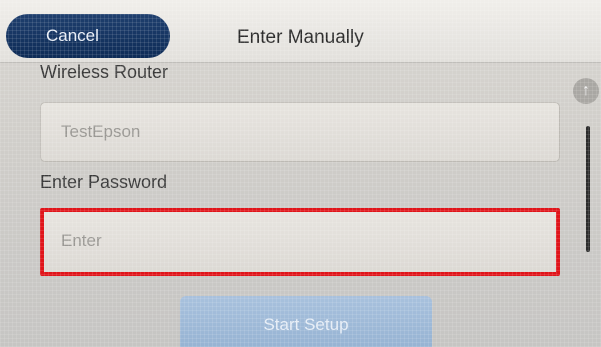 Image resolution: width=601 pixels, height=347 pixels. What do you see at coordinates (306, 321) in the screenshot?
I see `start-setup-button: Start Setup` at bounding box center [306, 321].